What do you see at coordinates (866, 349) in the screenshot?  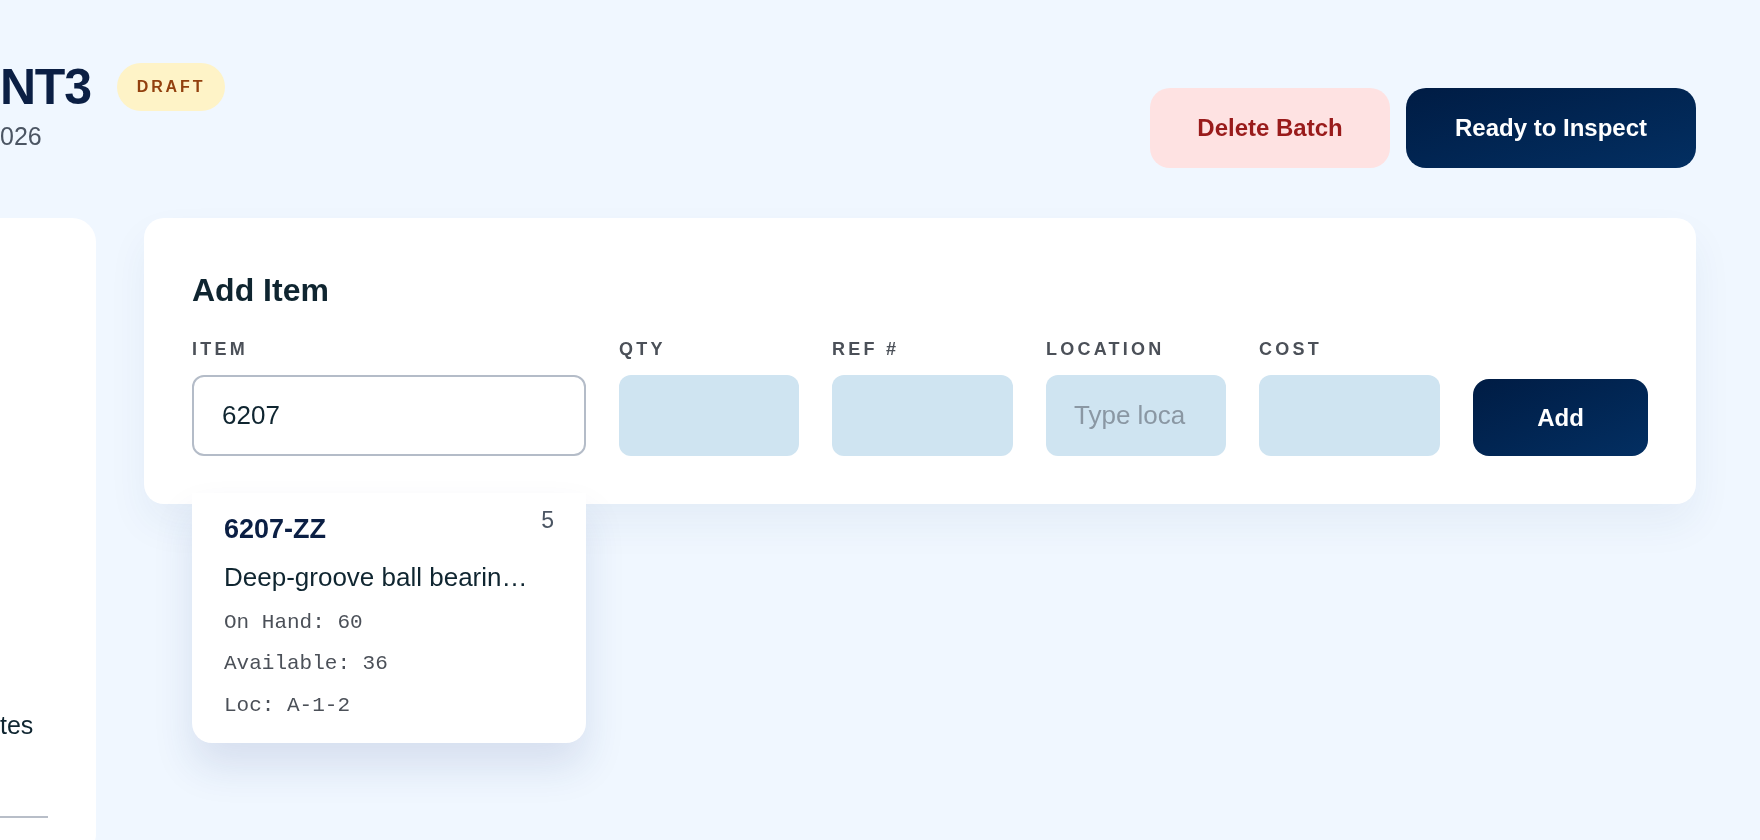 I see `field-label: REF #` at bounding box center [866, 349].